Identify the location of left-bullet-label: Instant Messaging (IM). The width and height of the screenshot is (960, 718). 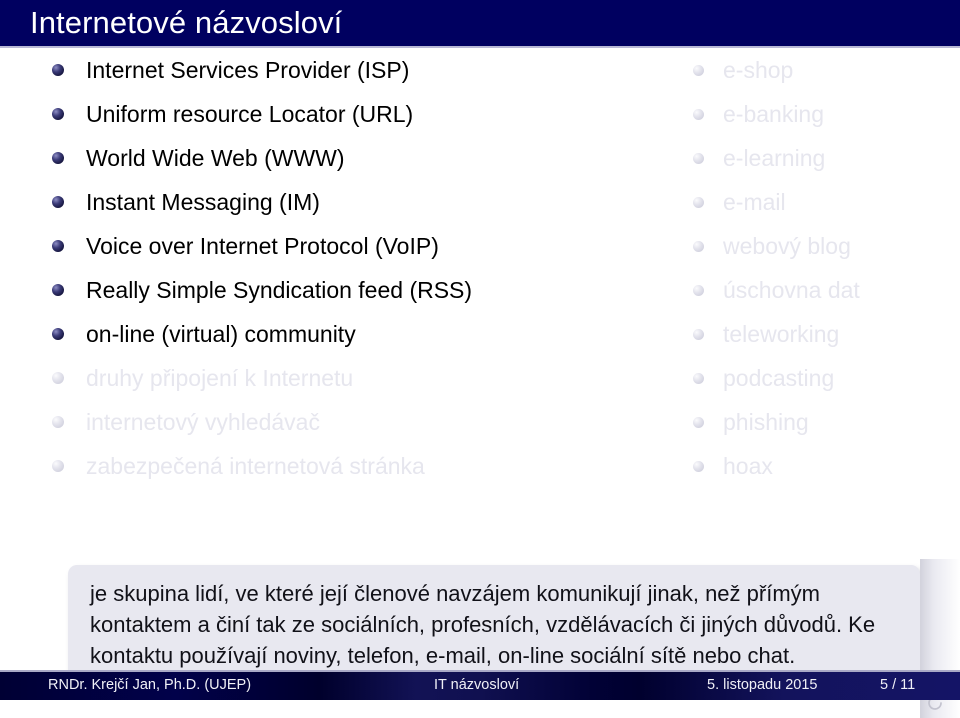
(203, 202).